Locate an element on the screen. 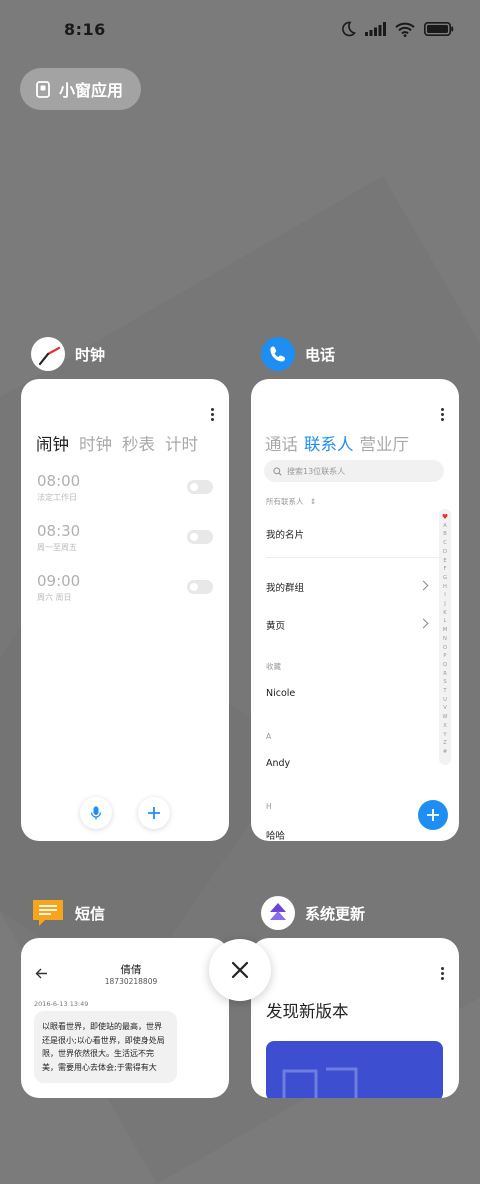 The width and height of the screenshot is (480, 1184). update-app-card: 发现新版本 is located at coordinates (355, 1018).